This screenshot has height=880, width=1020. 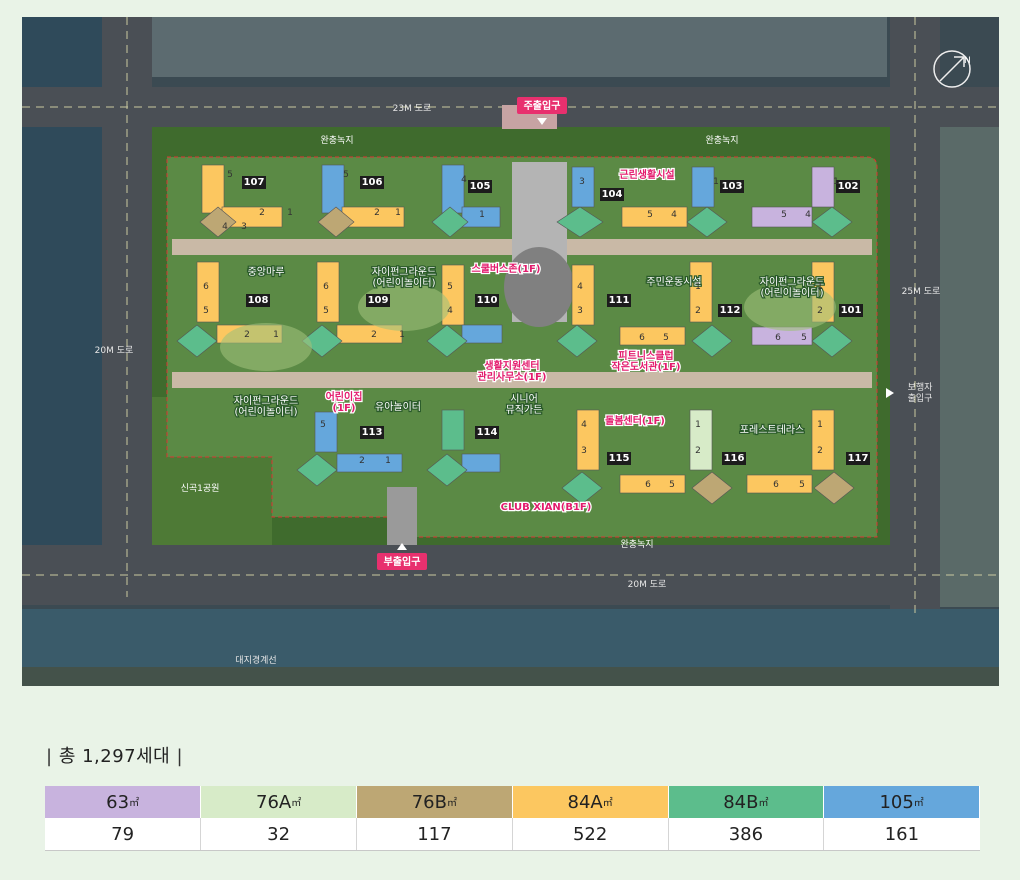 What do you see at coordinates (734, 458) in the screenshot?
I see `building-number-116: 116` at bounding box center [734, 458].